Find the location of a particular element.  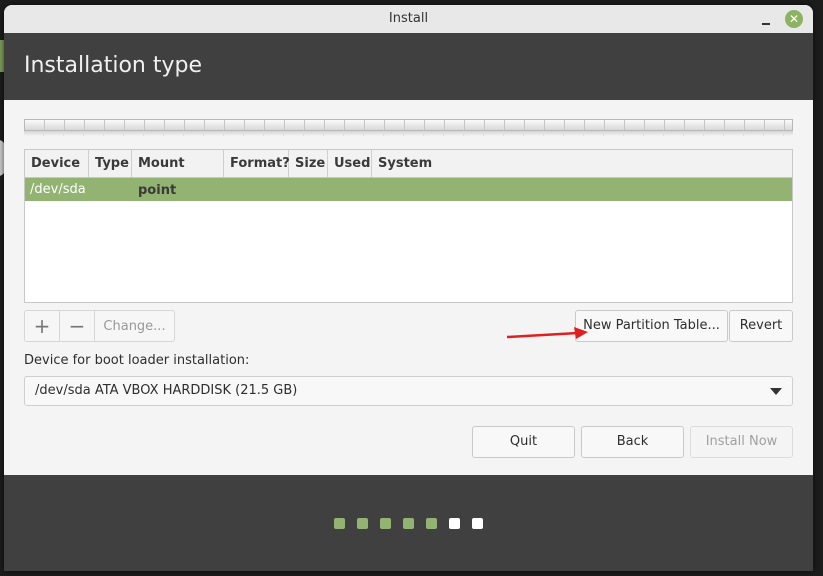

disk-partition-bar-reflection is located at coordinates (408, 133).